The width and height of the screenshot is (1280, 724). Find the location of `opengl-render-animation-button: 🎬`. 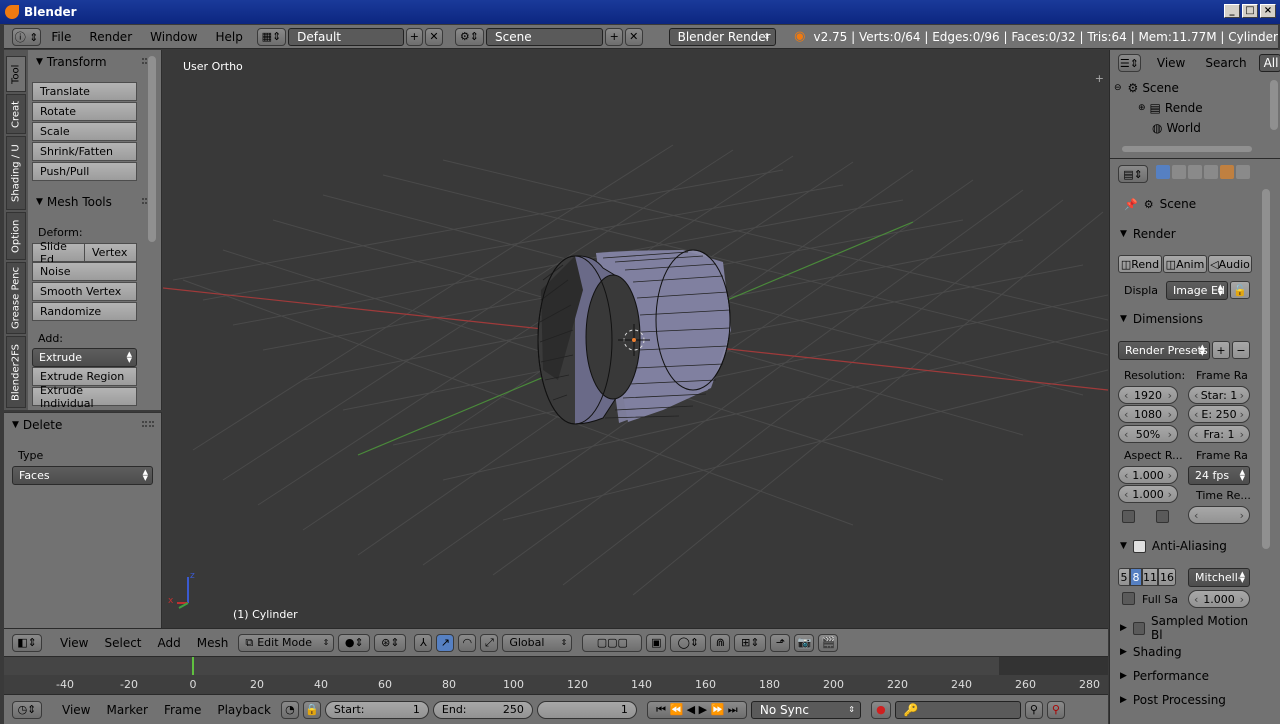

opengl-render-animation-button: 🎬 is located at coordinates (828, 642).